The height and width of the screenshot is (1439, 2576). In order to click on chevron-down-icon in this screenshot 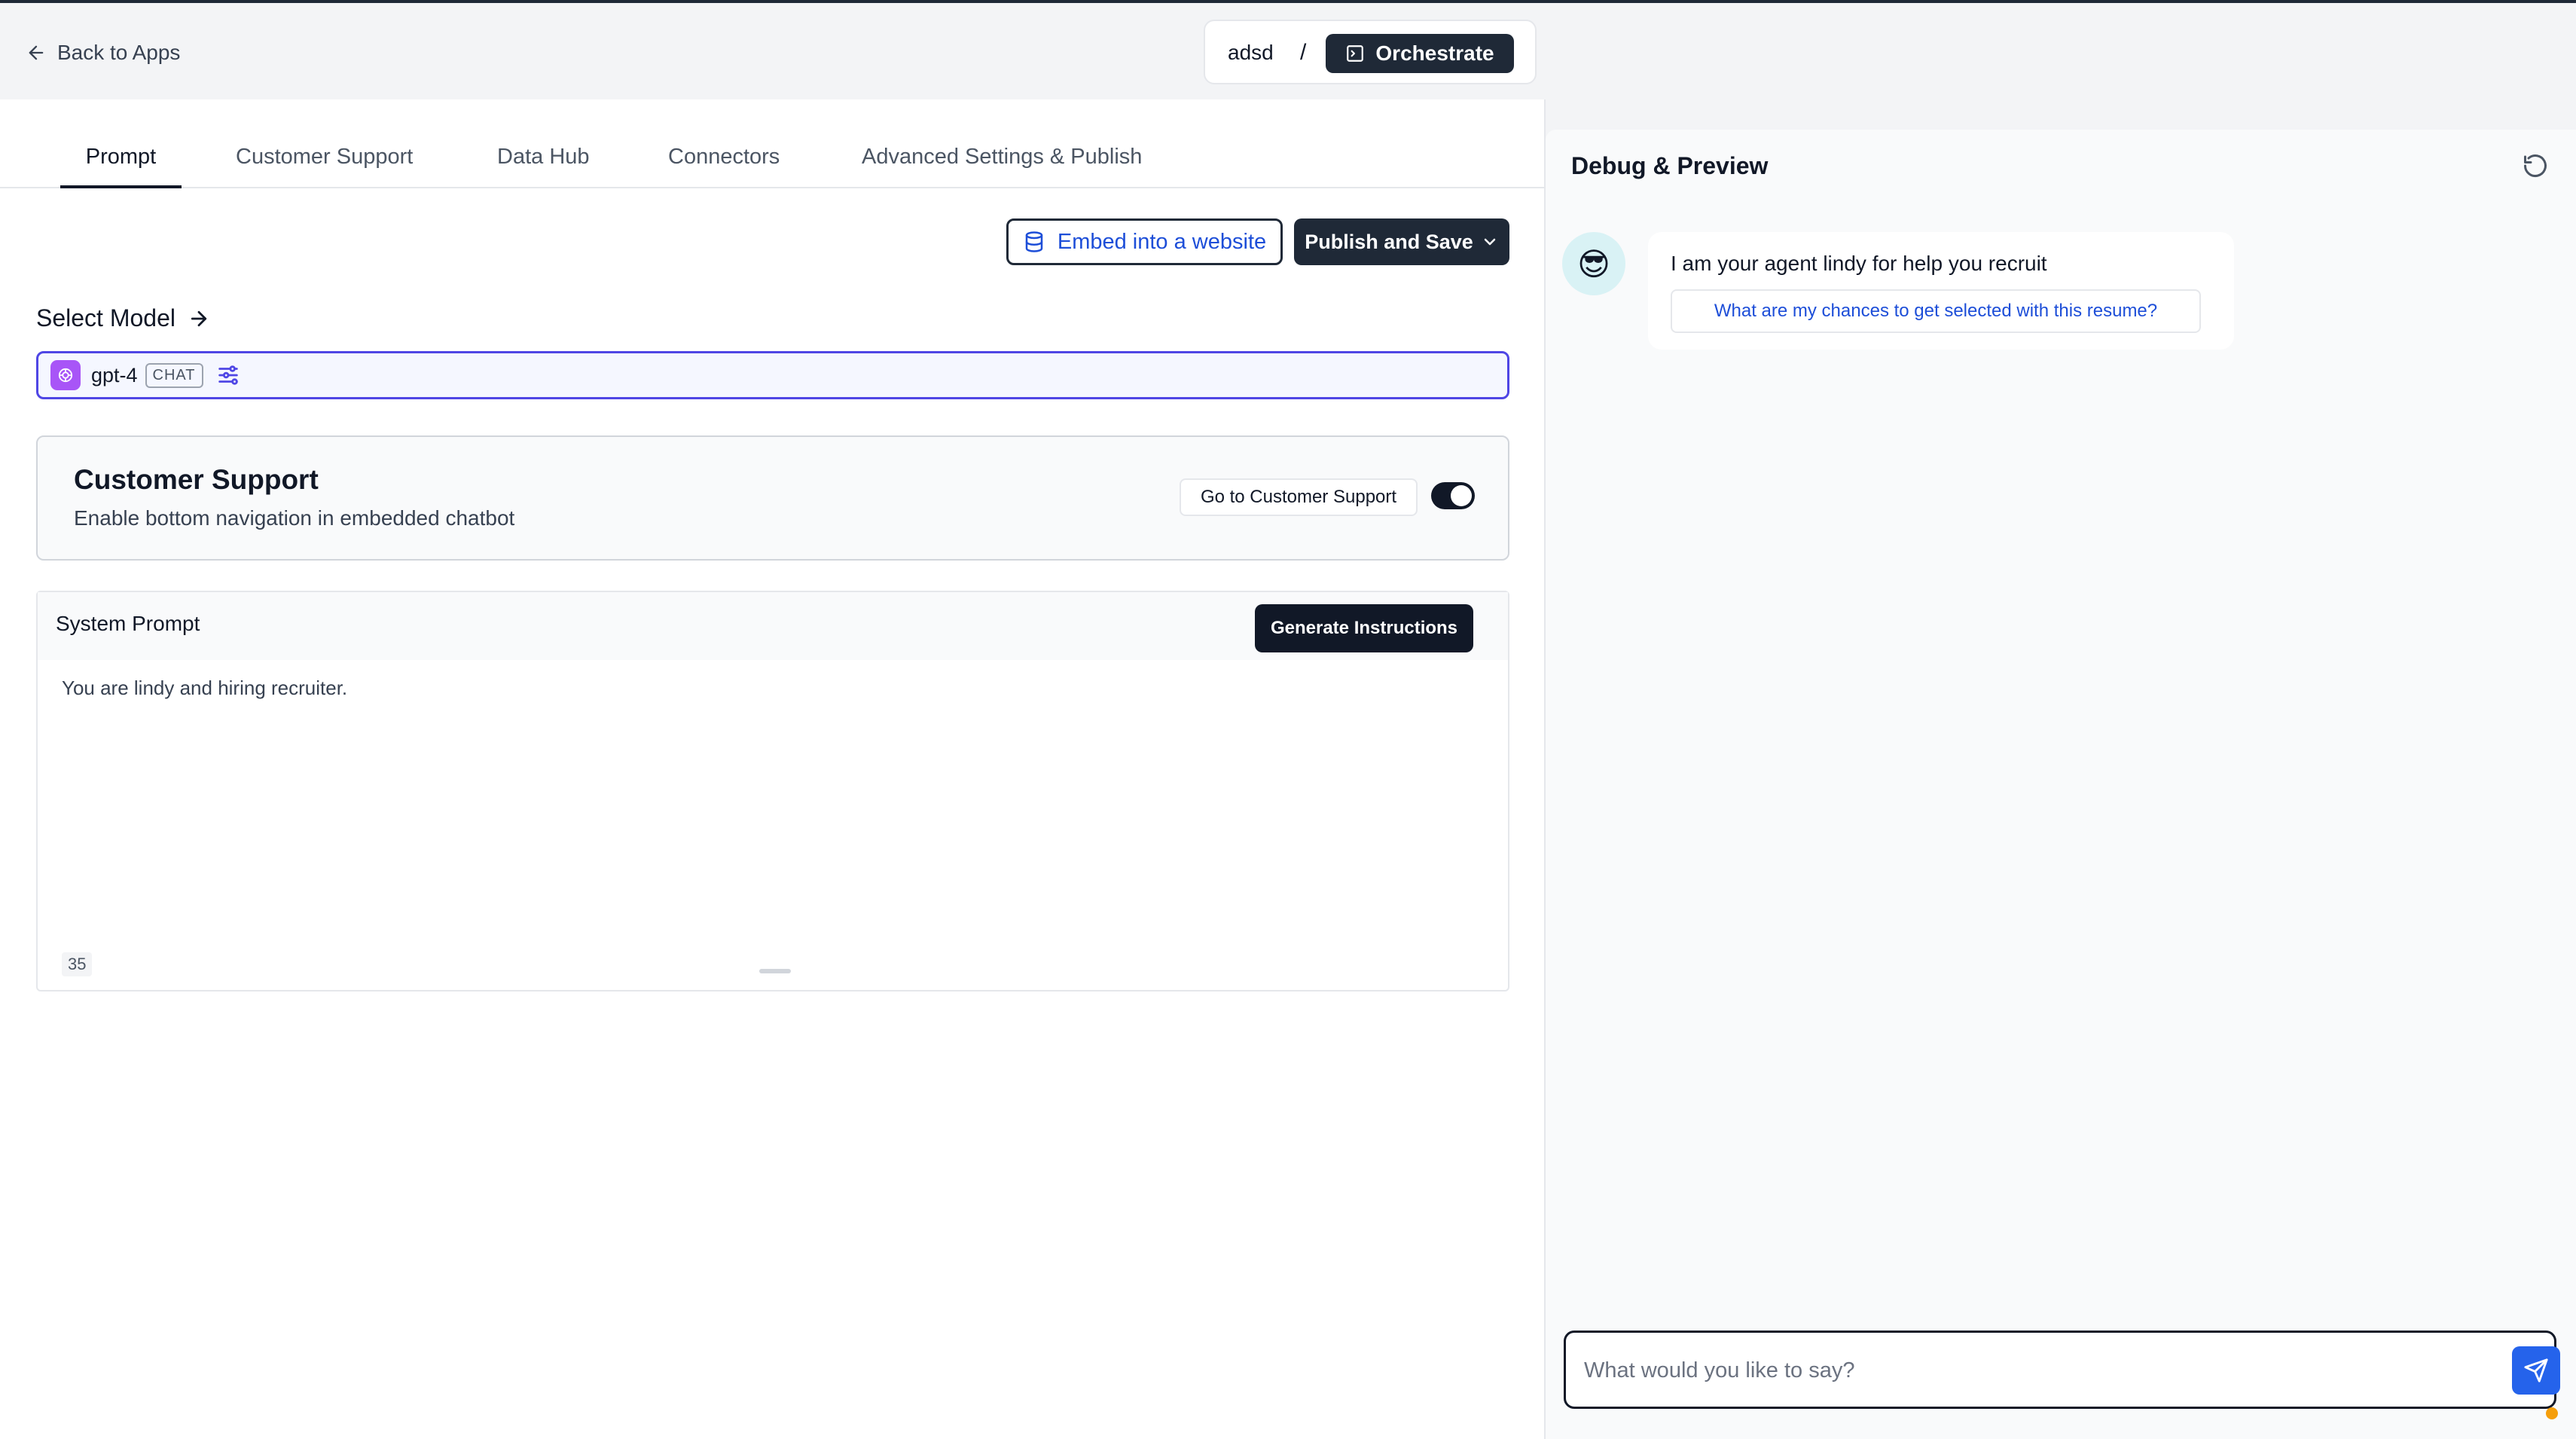, I will do `click(1490, 242)`.